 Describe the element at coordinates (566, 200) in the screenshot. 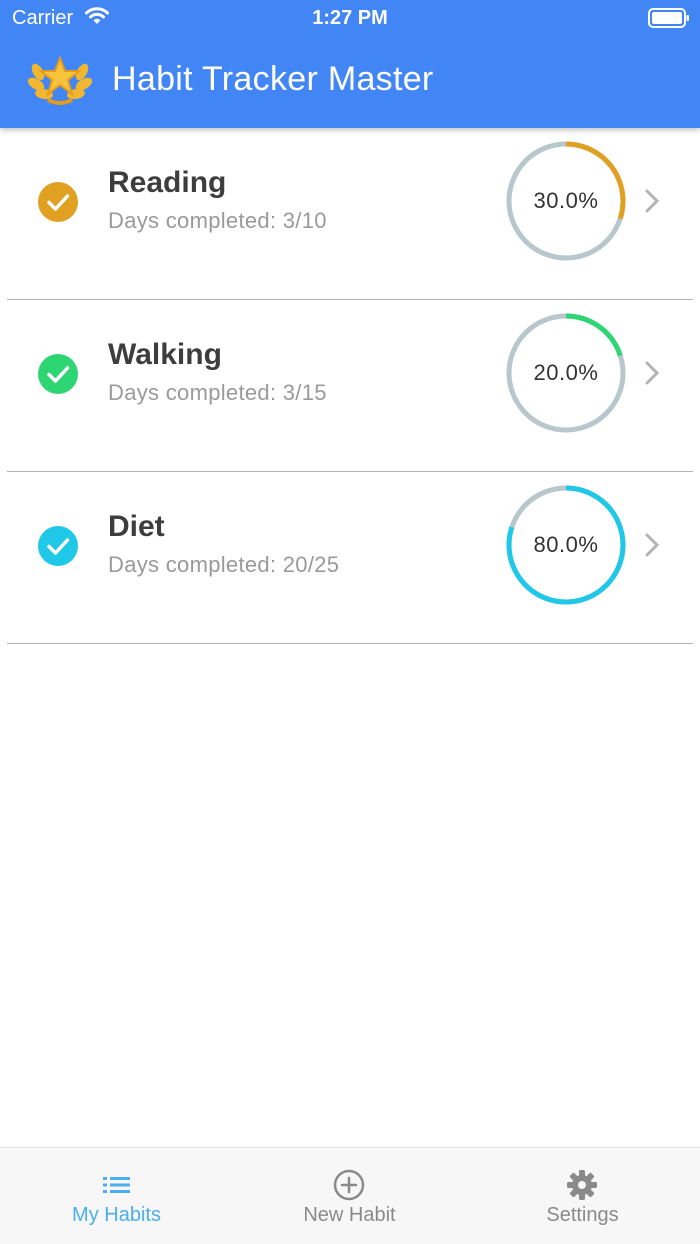

I see `progress-label: 30.0%` at that location.